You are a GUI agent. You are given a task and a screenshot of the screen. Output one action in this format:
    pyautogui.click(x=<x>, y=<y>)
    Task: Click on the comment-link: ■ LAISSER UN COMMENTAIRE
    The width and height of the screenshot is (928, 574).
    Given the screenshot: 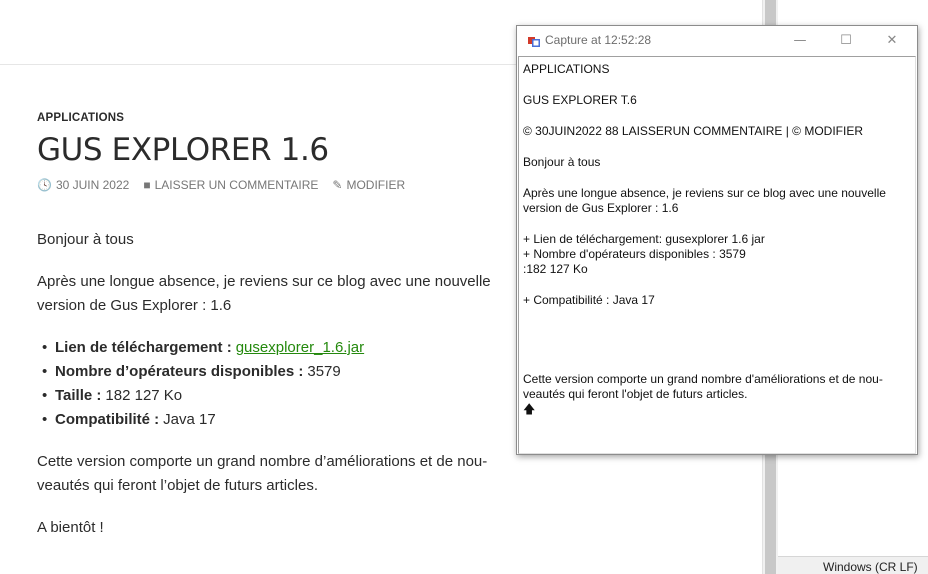 What is the action you would take?
    pyautogui.click(x=230, y=185)
    